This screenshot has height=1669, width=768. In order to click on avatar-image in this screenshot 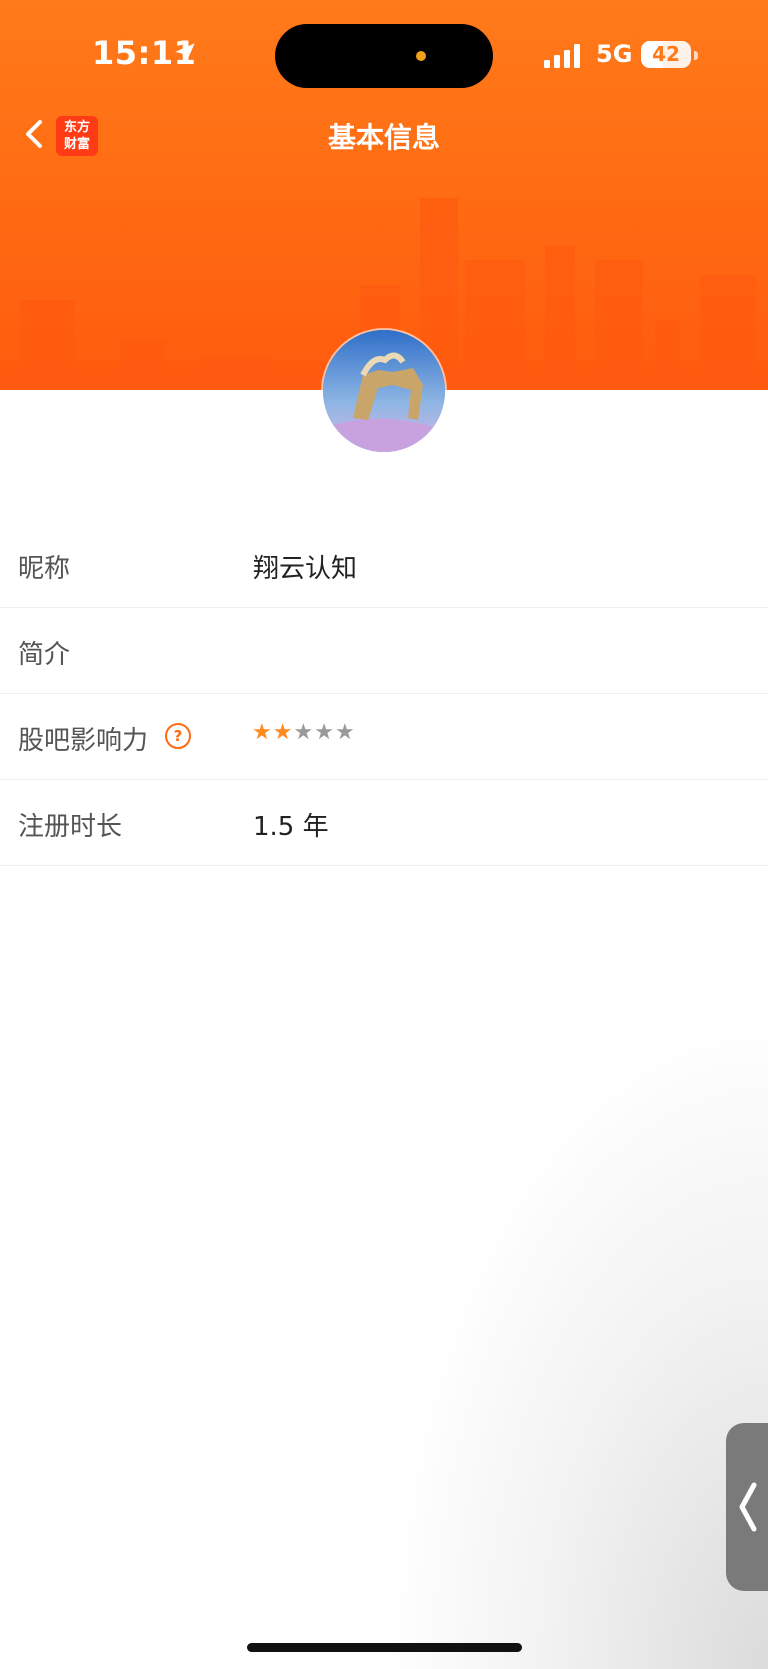, I will do `click(384, 391)`.